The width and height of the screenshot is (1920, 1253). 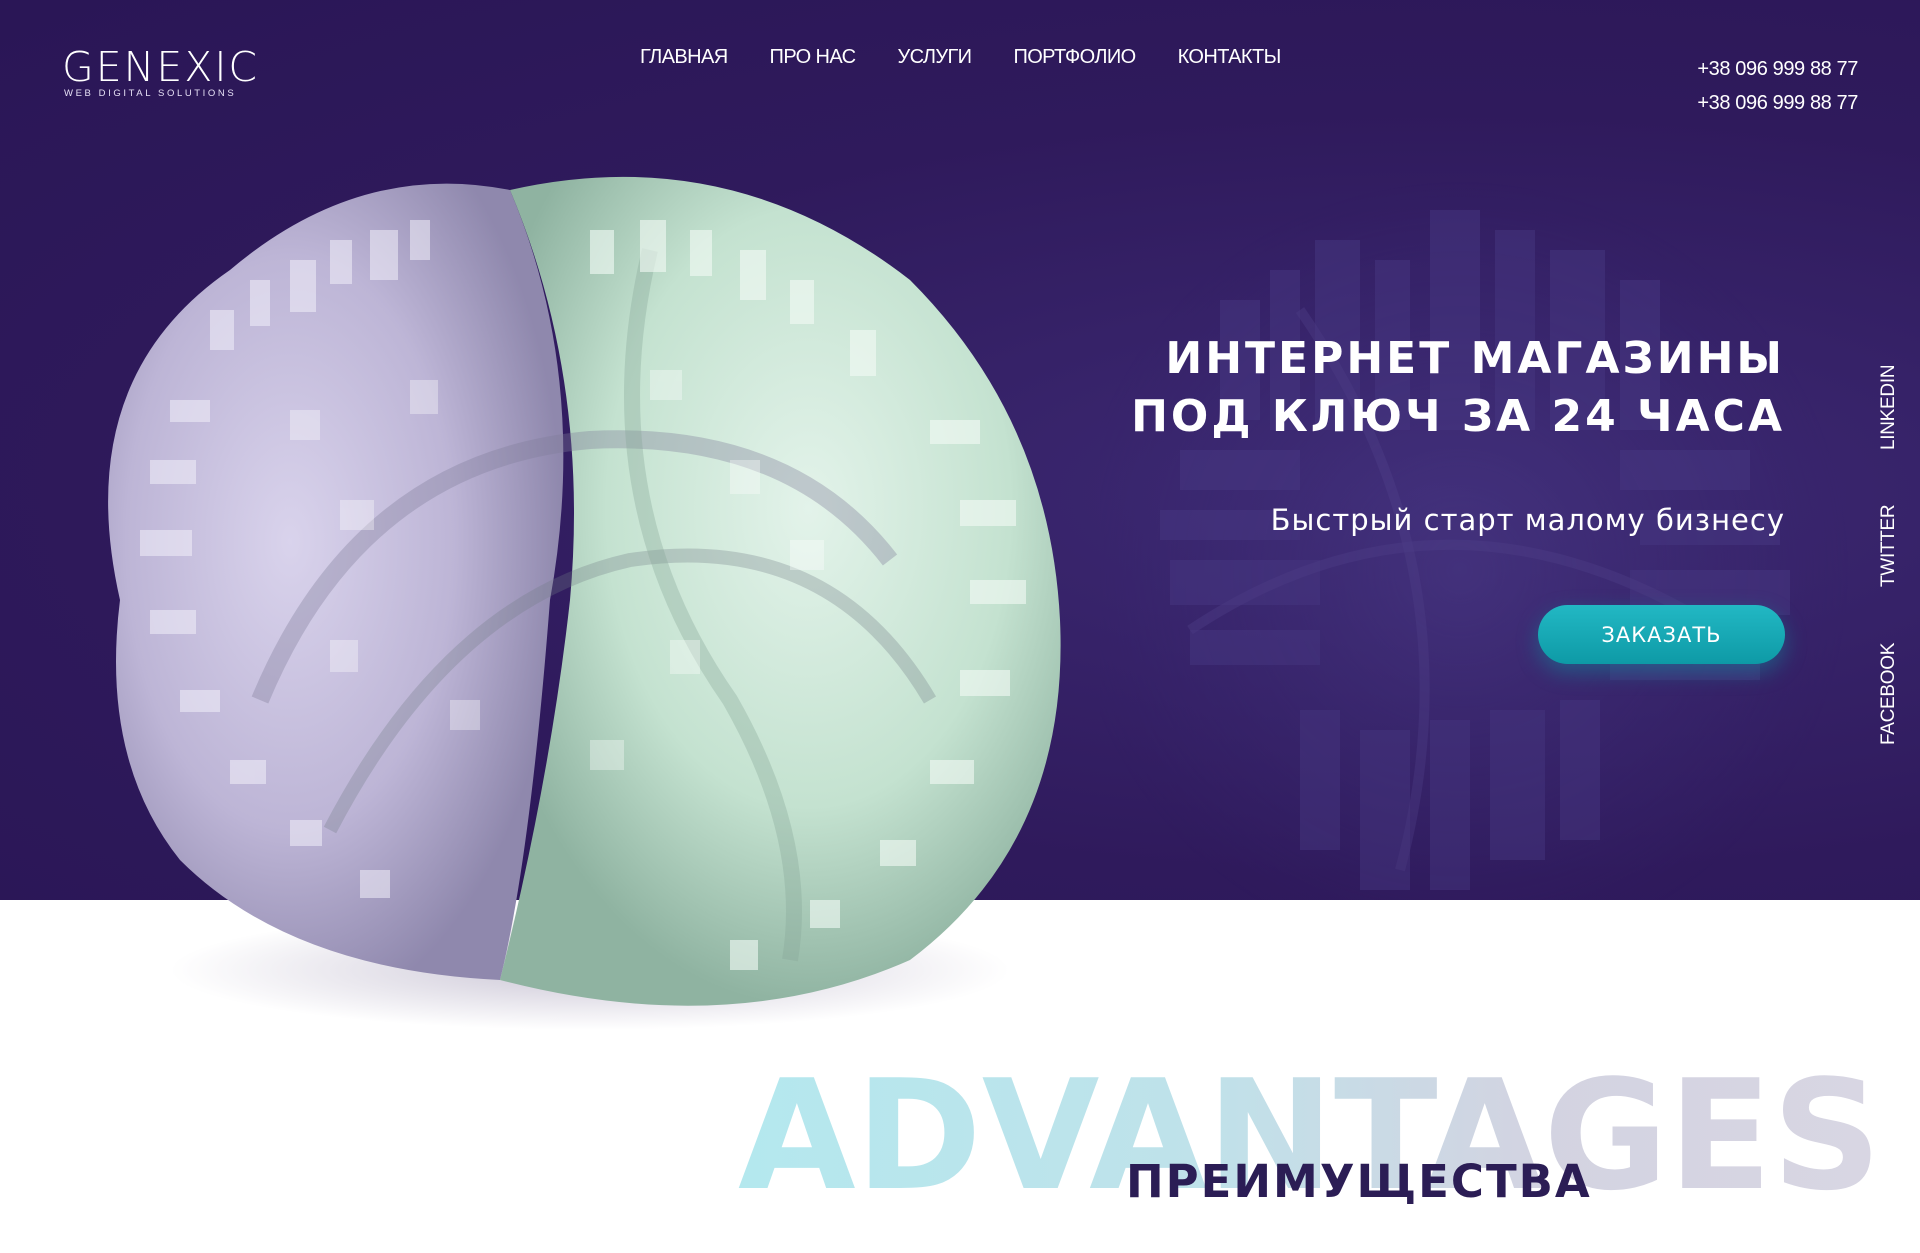 What do you see at coordinates (1458, 416) in the screenshot?
I see `hero-title-line-2: ПОД КЛЮЧ ЗА 24 ЧАСА` at bounding box center [1458, 416].